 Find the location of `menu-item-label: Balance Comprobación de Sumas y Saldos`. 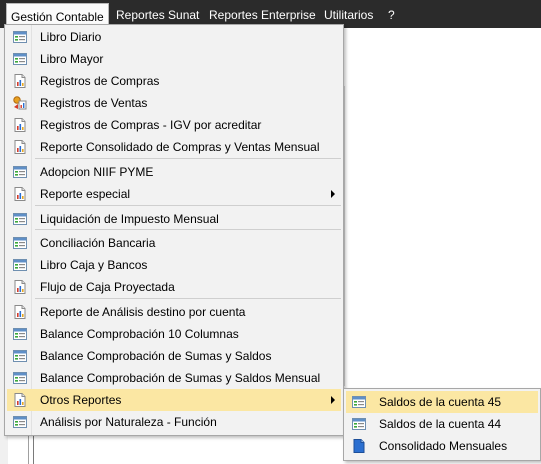

menu-item-label: Balance Comprobación de Sumas y Saldos is located at coordinates (156, 356).